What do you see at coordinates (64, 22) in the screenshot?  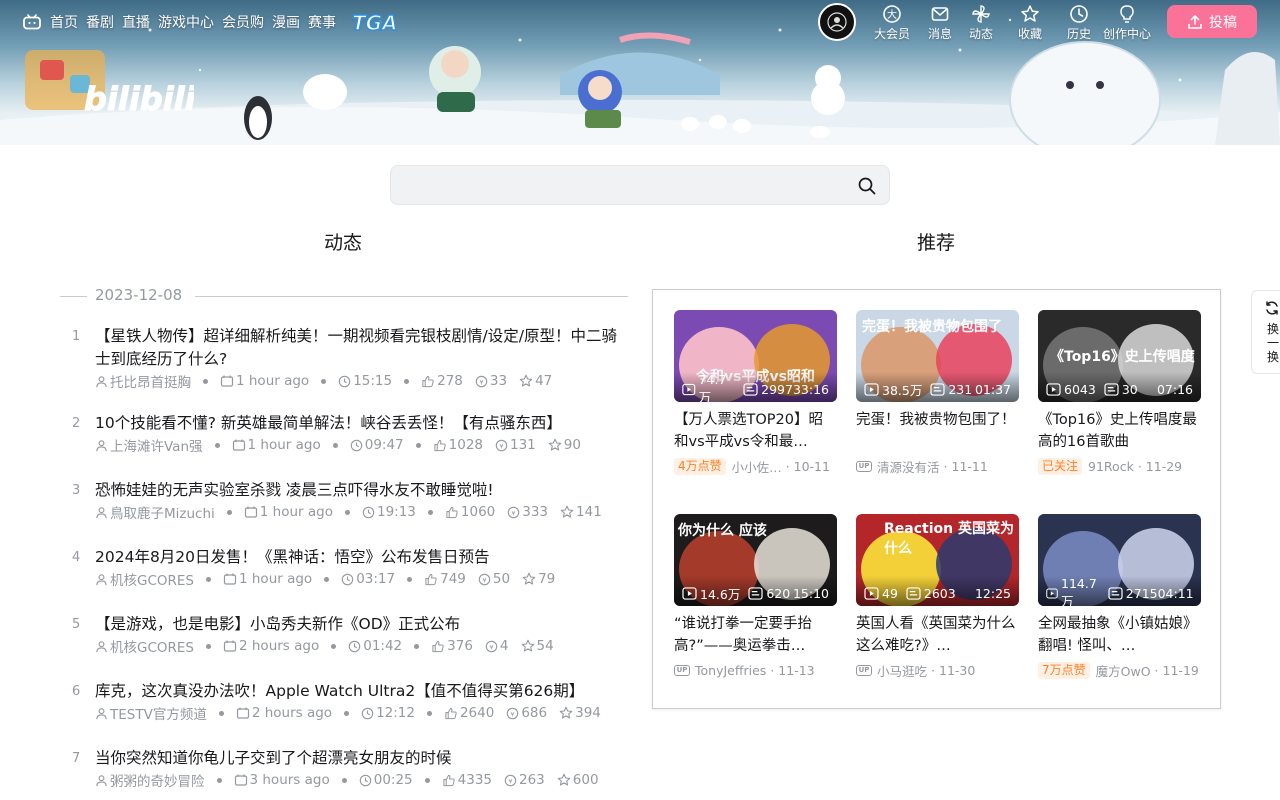 I see `nav-home: 首页` at bounding box center [64, 22].